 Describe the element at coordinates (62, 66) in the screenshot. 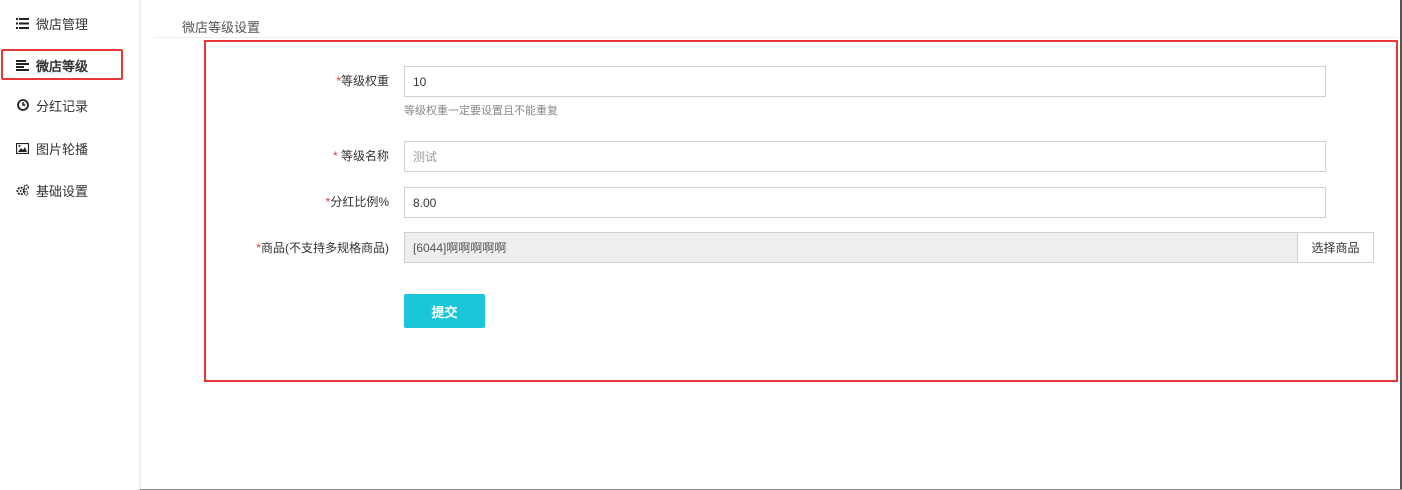

I see `sidebar-item-label: 微店等级` at that location.